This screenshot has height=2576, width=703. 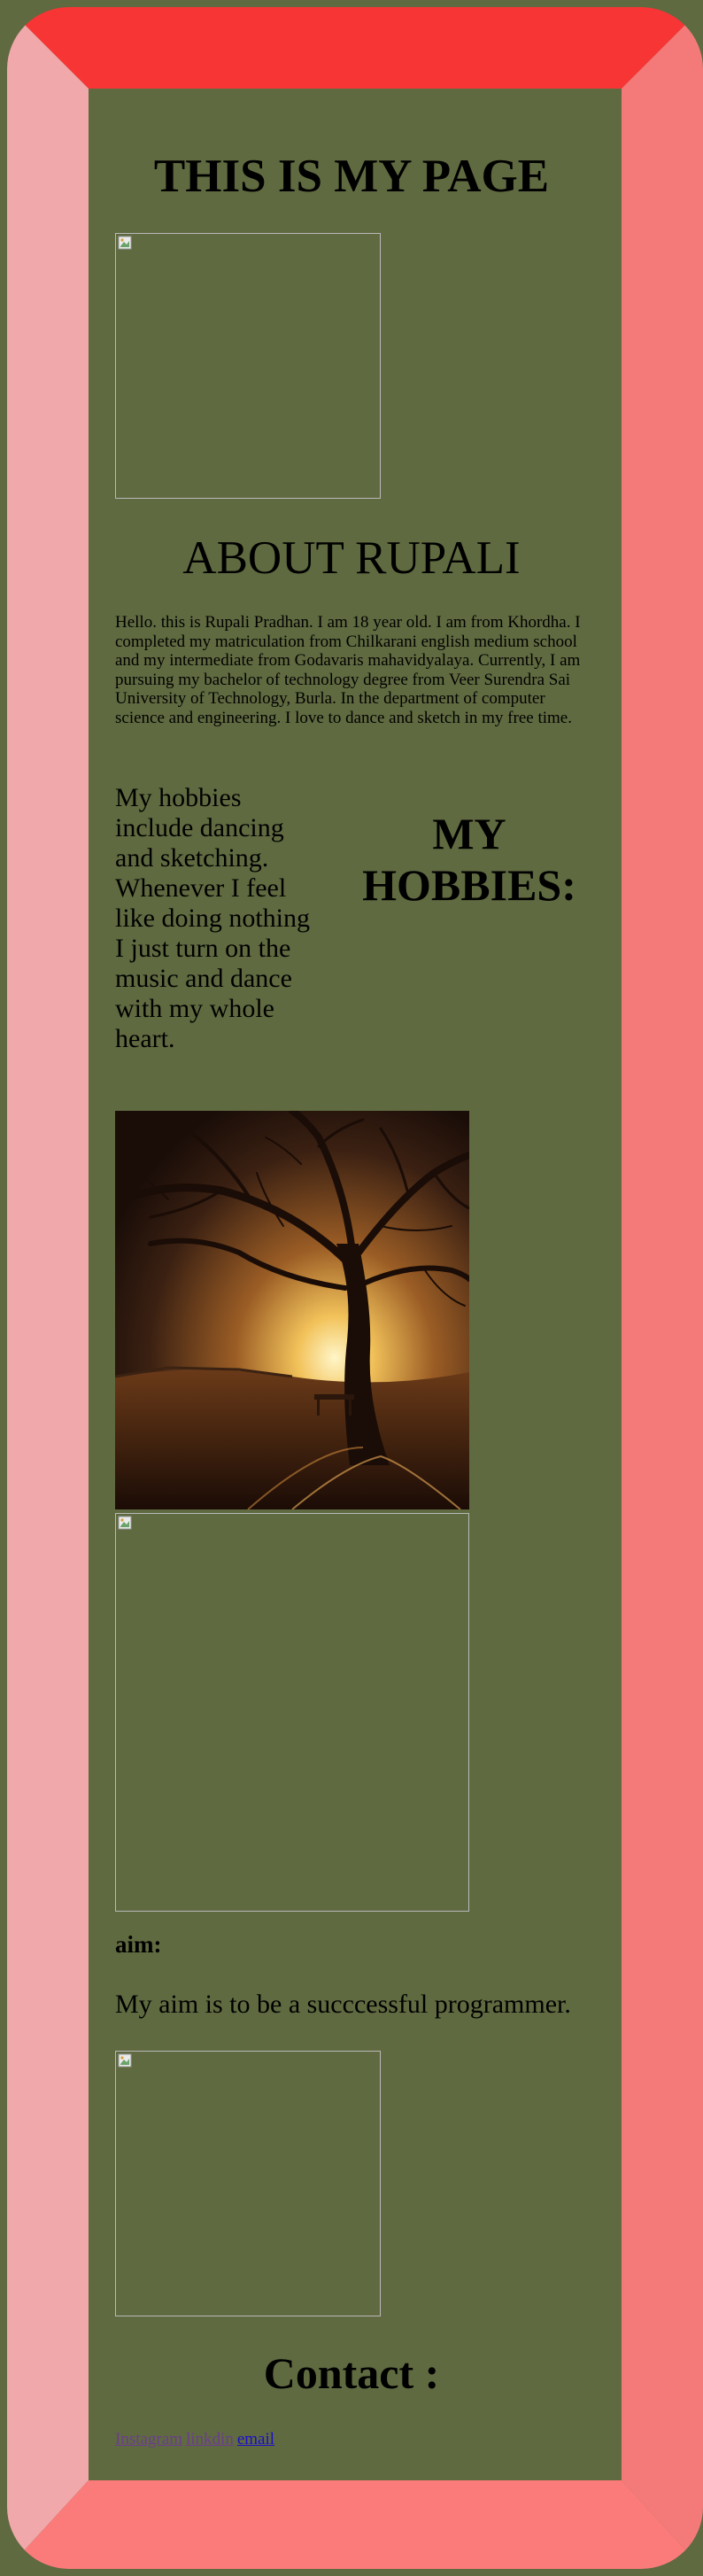 I want to click on instagram-link: Instagram, so click(x=148, y=2439).